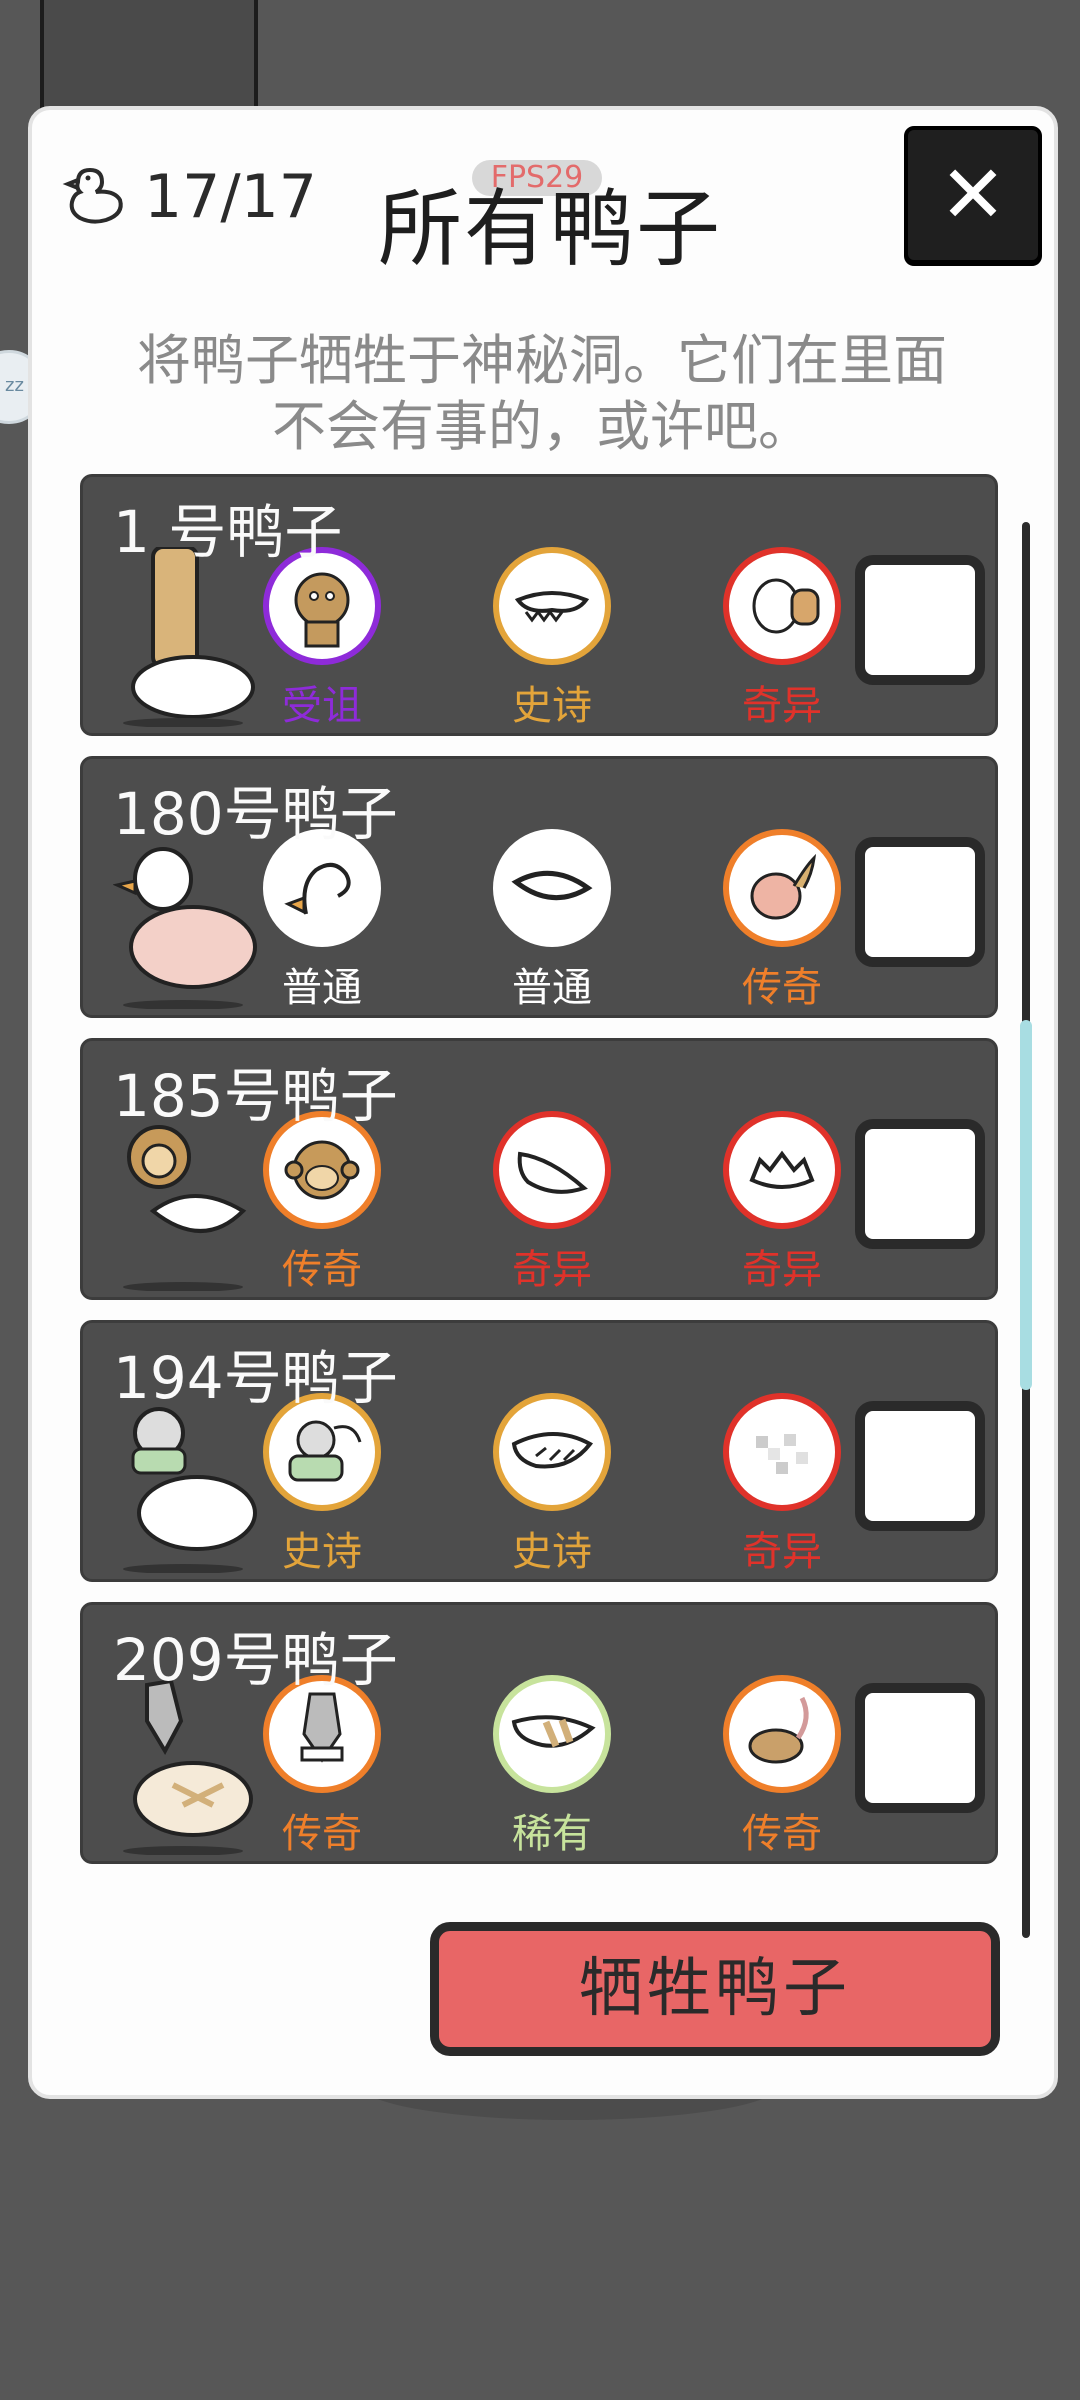  What do you see at coordinates (322, 1727) in the screenshot?
I see `sword-head-icon` at bounding box center [322, 1727].